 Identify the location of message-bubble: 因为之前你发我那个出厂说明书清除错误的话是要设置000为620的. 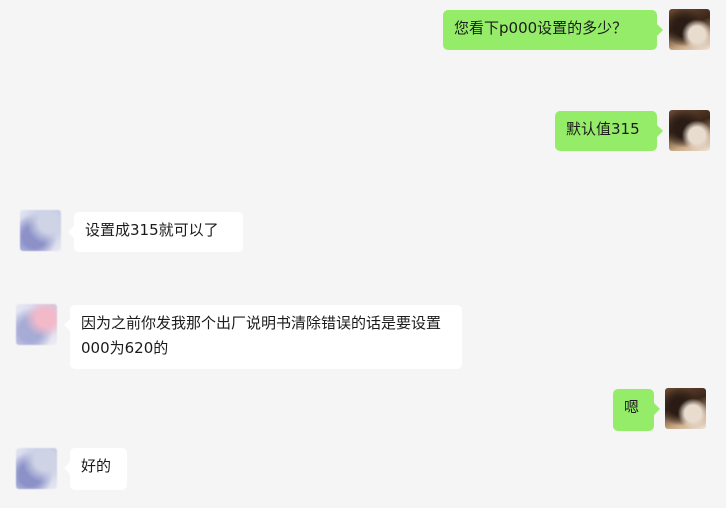
(263, 337).